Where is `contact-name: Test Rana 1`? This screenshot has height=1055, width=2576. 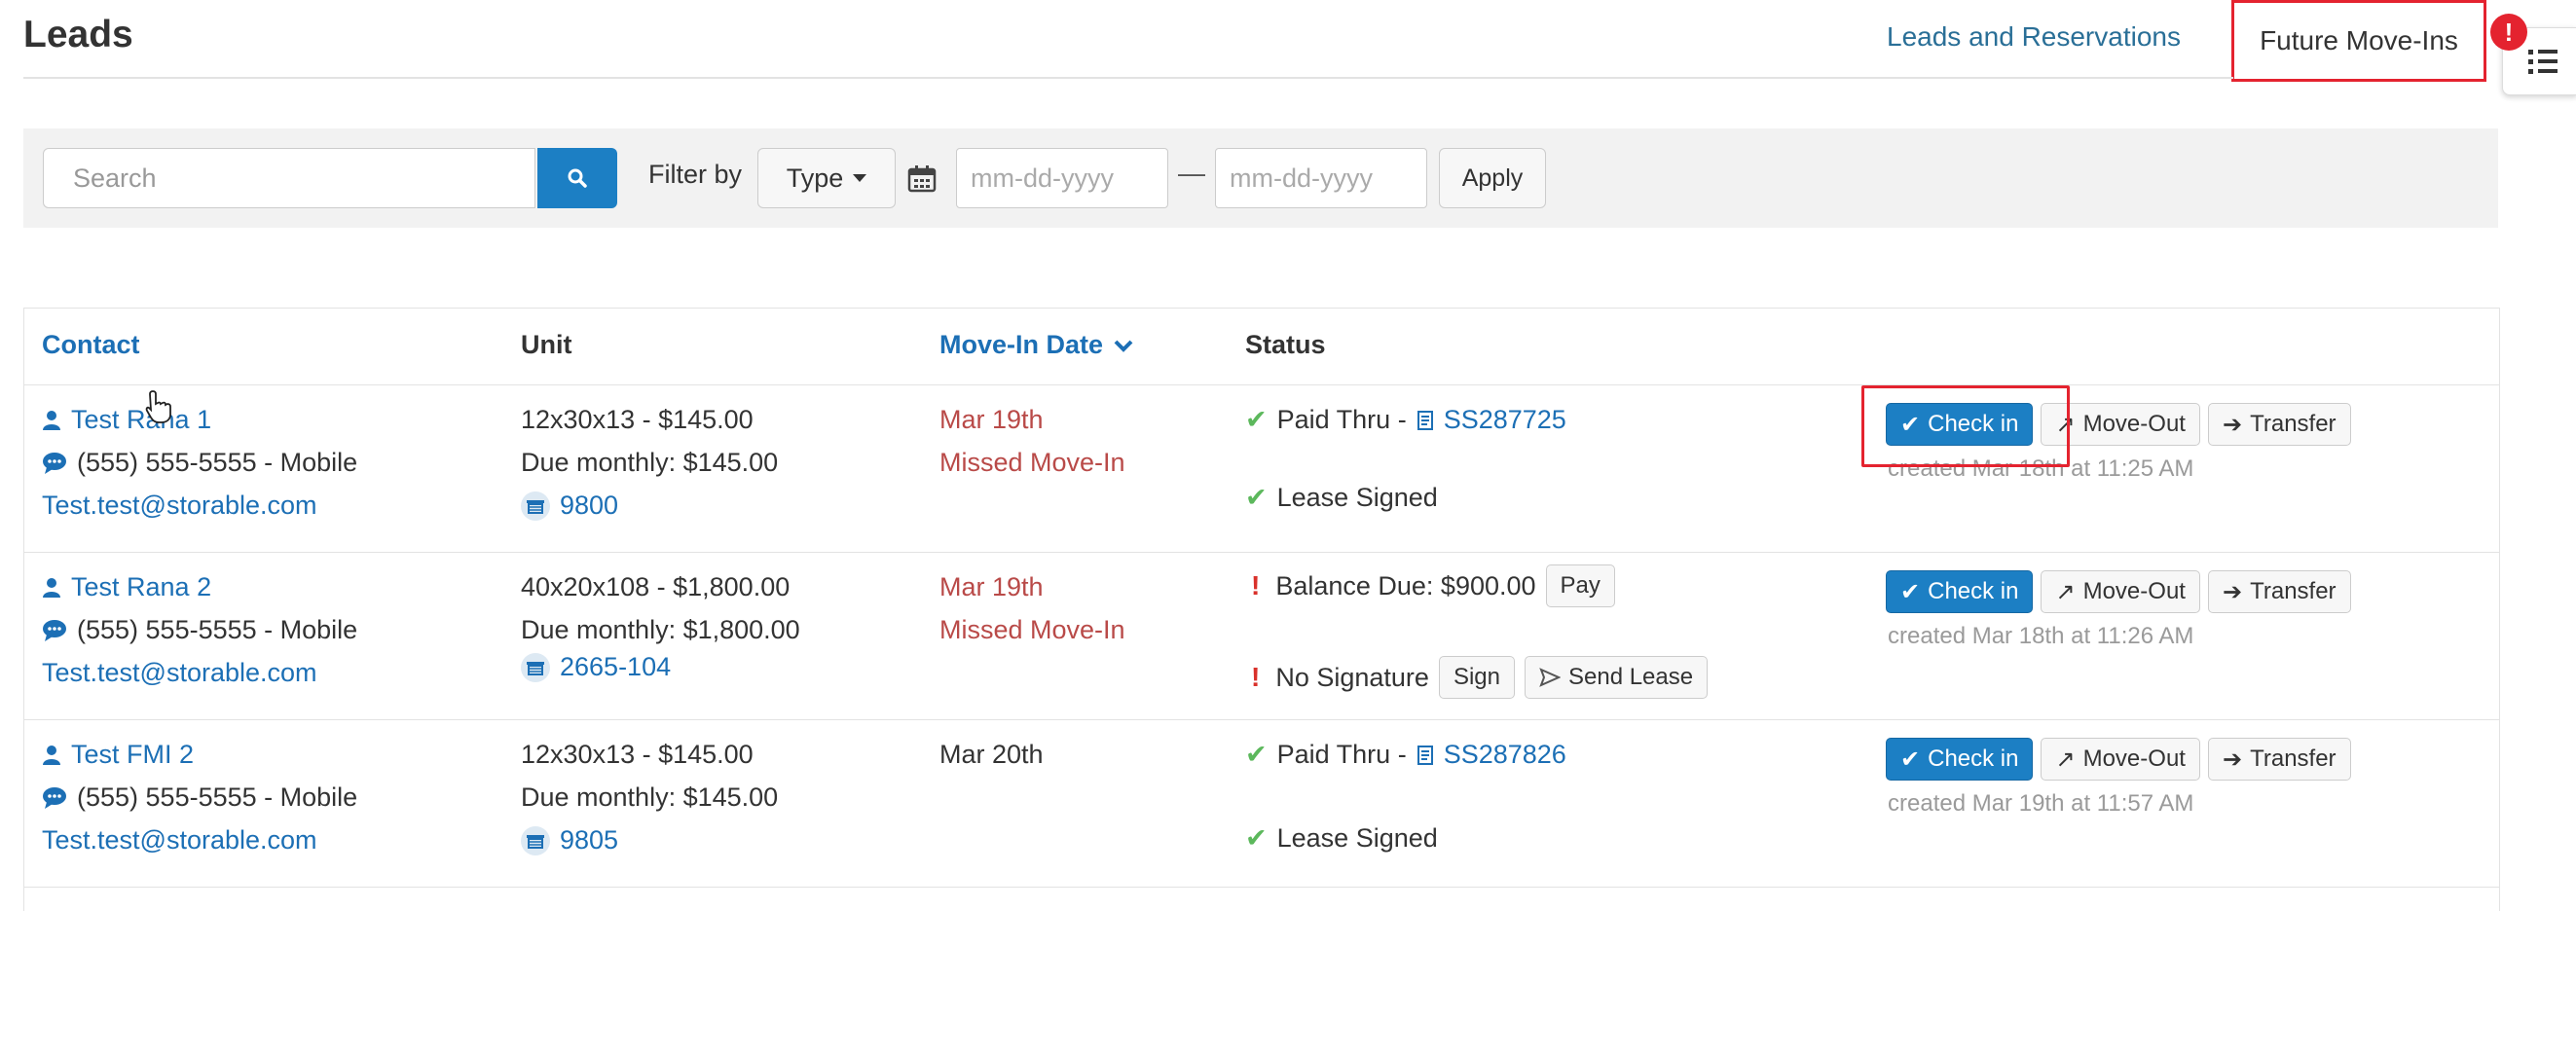 contact-name: Test Rana 1 is located at coordinates (126, 420).